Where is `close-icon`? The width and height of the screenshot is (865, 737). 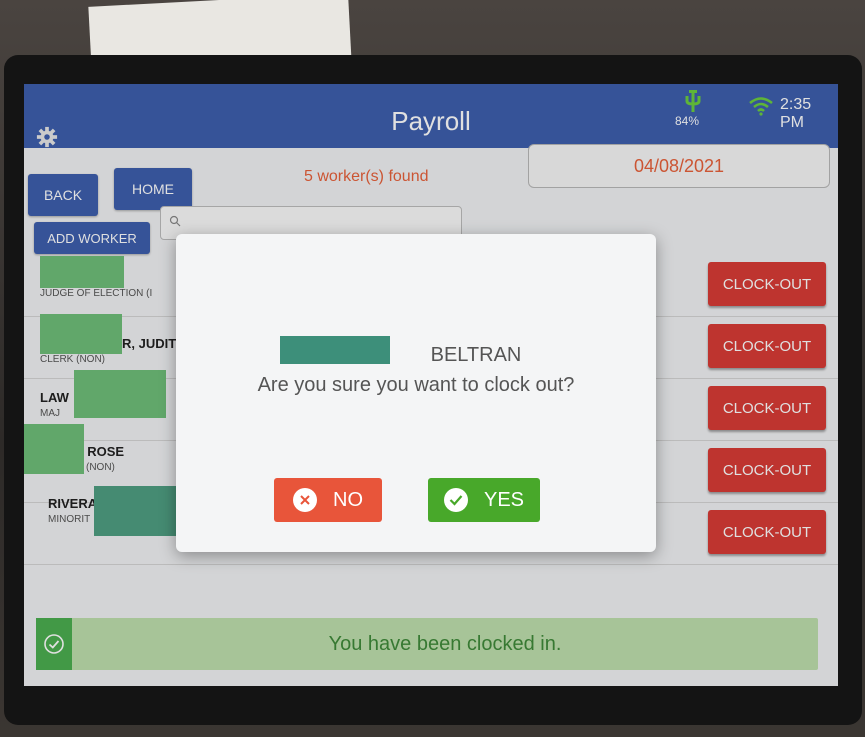
close-icon is located at coordinates (305, 500).